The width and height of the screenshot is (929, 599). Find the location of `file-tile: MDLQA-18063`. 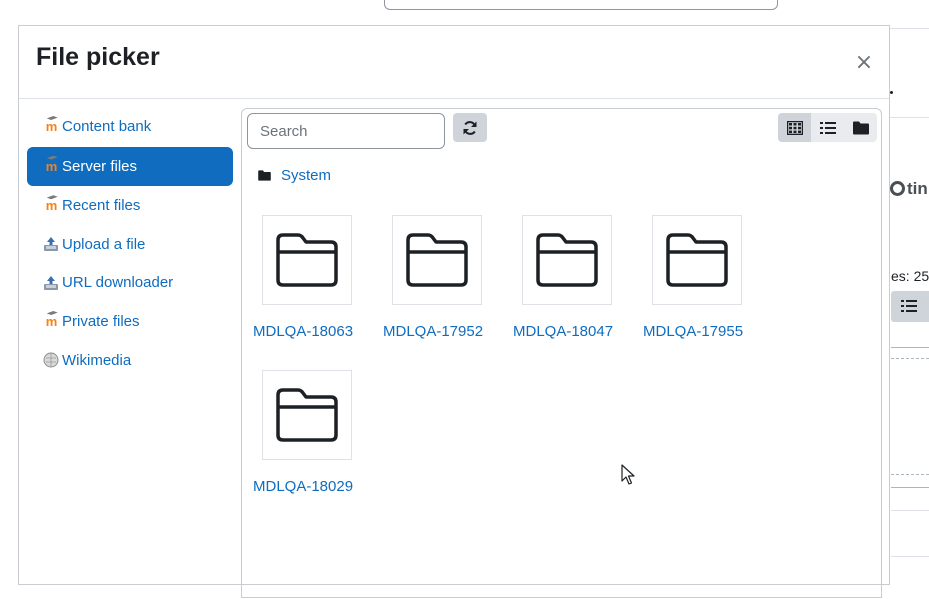

file-tile: MDLQA-18063 is located at coordinates (308, 277).